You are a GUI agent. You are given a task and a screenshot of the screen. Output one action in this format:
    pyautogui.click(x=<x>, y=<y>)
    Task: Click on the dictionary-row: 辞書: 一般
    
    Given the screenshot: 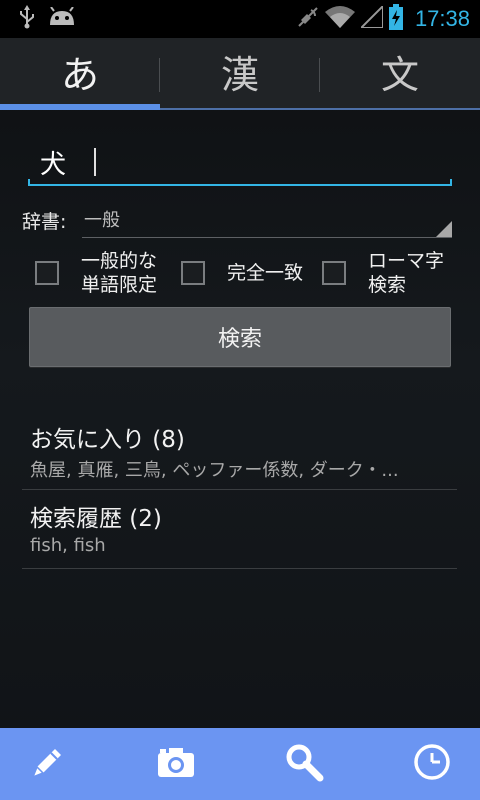 What is the action you would take?
    pyautogui.click(x=237, y=220)
    